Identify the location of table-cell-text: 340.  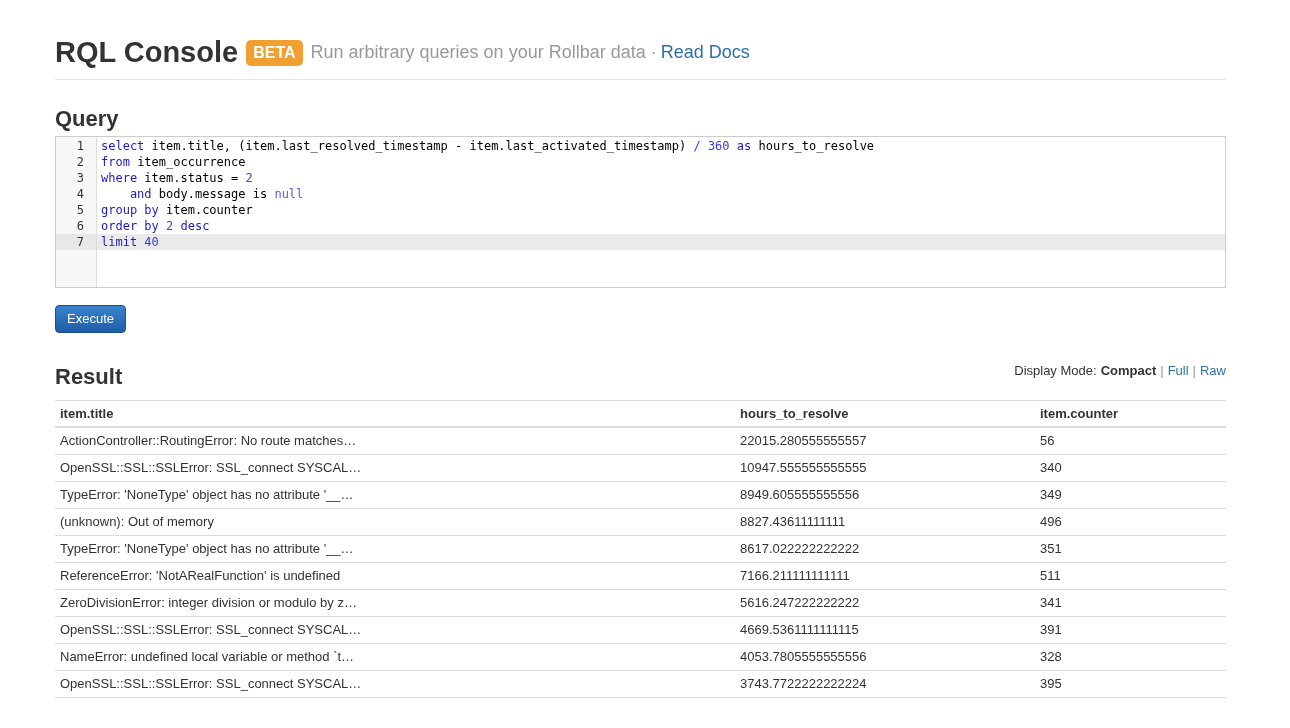
(1051, 468).